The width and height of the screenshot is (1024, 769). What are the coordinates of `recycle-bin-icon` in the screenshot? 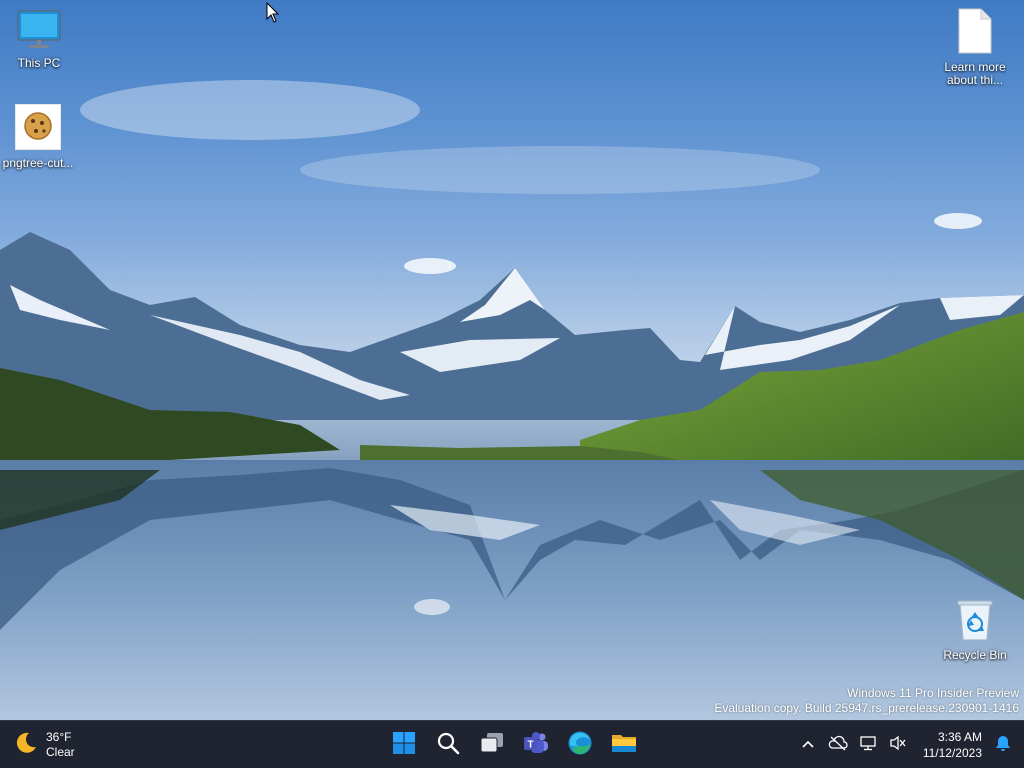 It's located at (975, 621).